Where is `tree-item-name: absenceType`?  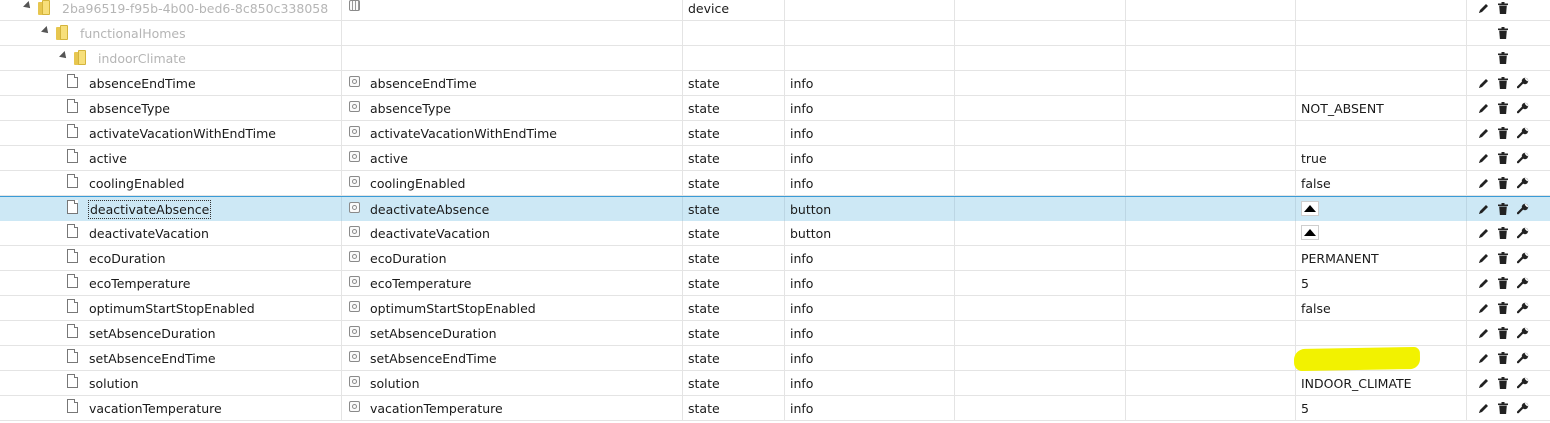
tree-item-name: absenceType is located at coordinates (129, 108).